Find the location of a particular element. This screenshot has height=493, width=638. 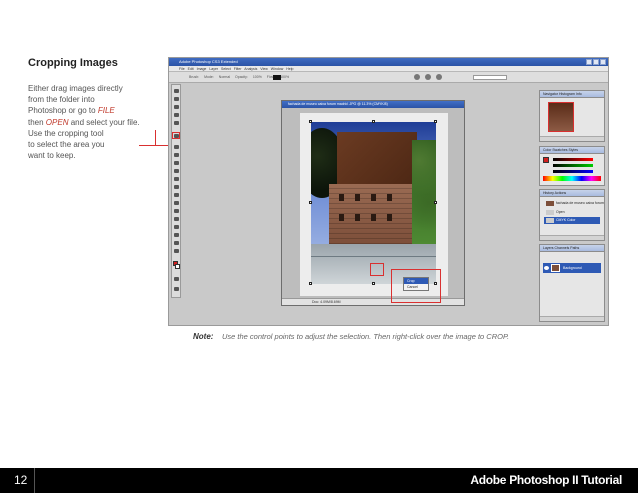

history-snapshot: fachada de museo caixa forum is located at coordinates (574, 203).